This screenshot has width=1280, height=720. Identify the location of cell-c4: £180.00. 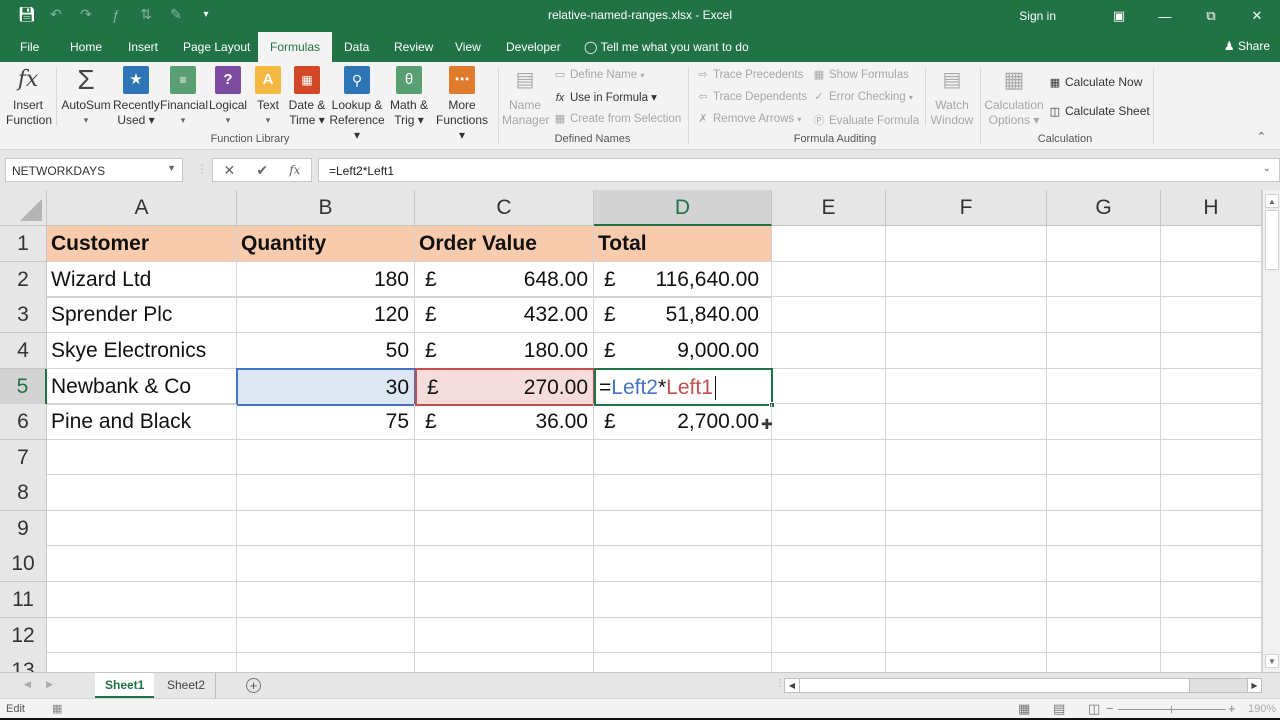
(504, 351).